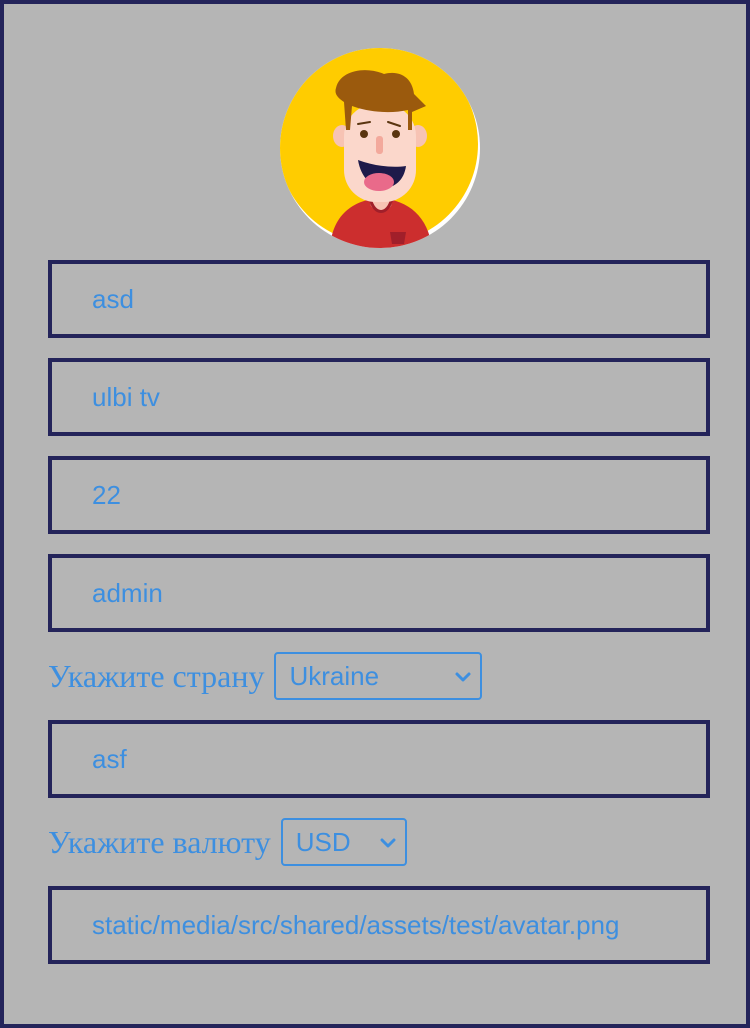 This screenshot has height=1028, width=750. I want to click on city-field, so click(379, 759).